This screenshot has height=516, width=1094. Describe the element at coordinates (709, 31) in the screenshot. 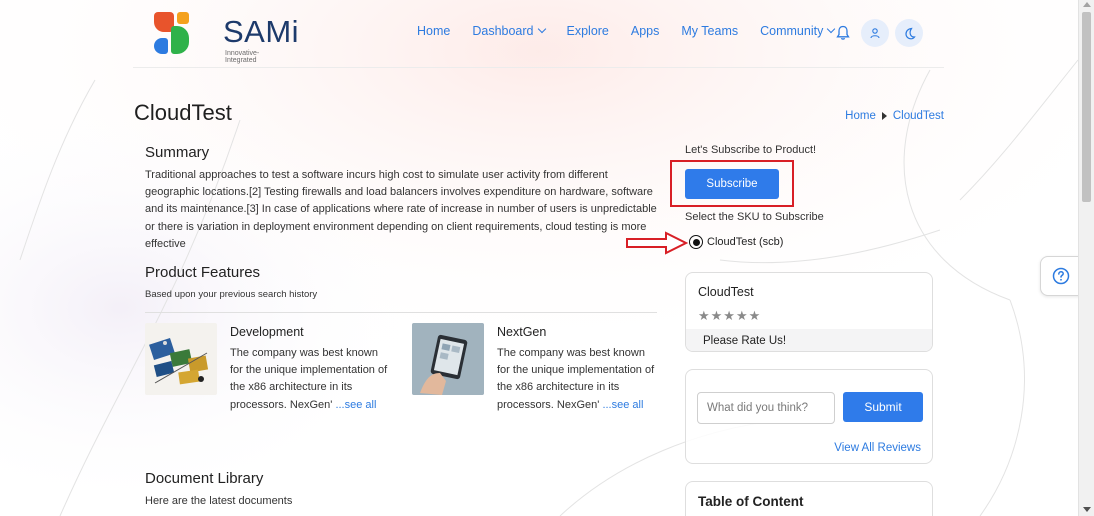

I see `nav-my-teams: My Teams` at that location.